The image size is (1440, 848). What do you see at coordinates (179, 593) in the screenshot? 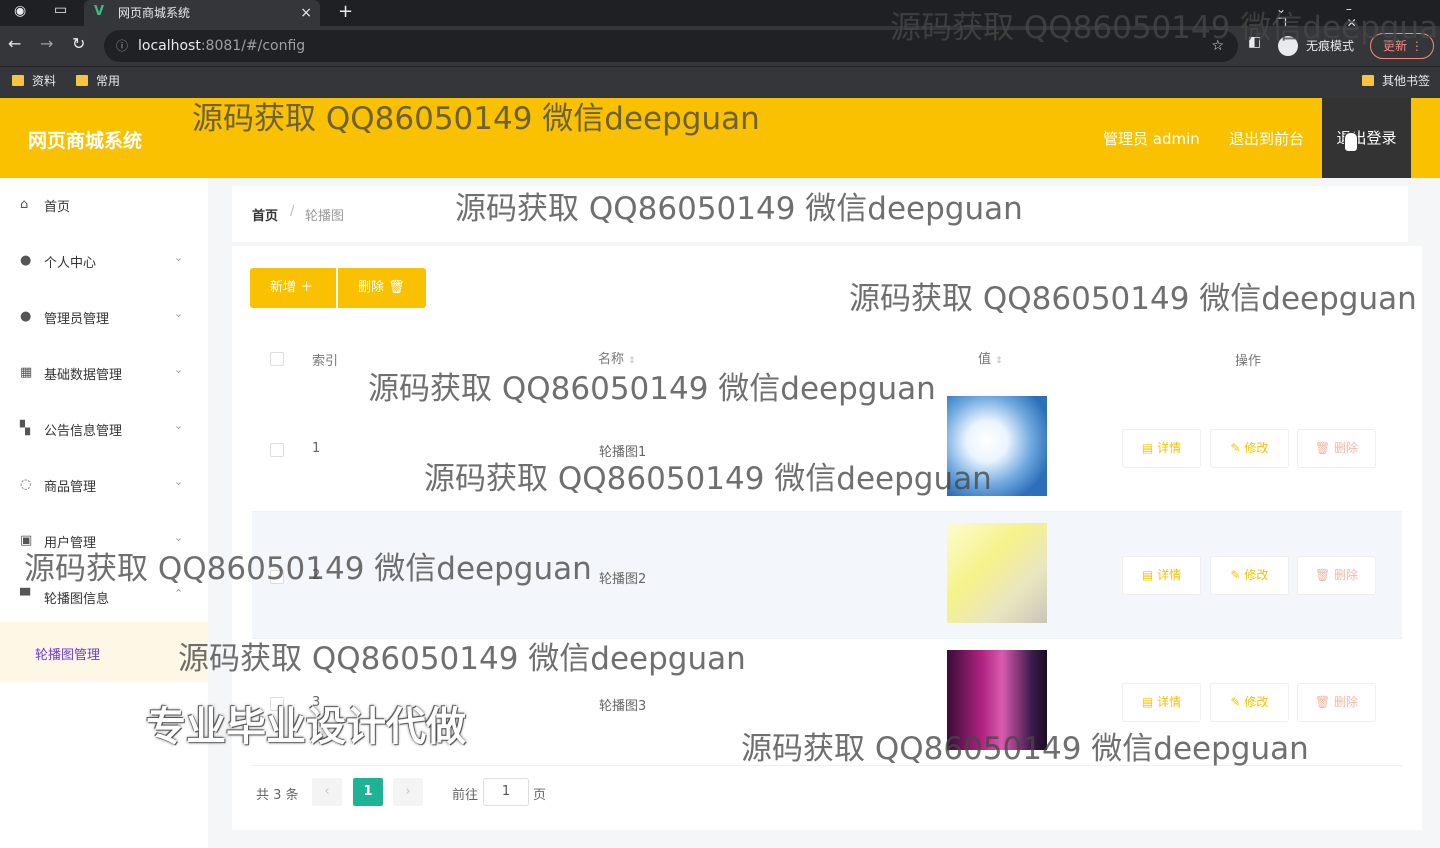
I see `chevron-up-icon: ⌃` at bounding box center [179, 593].